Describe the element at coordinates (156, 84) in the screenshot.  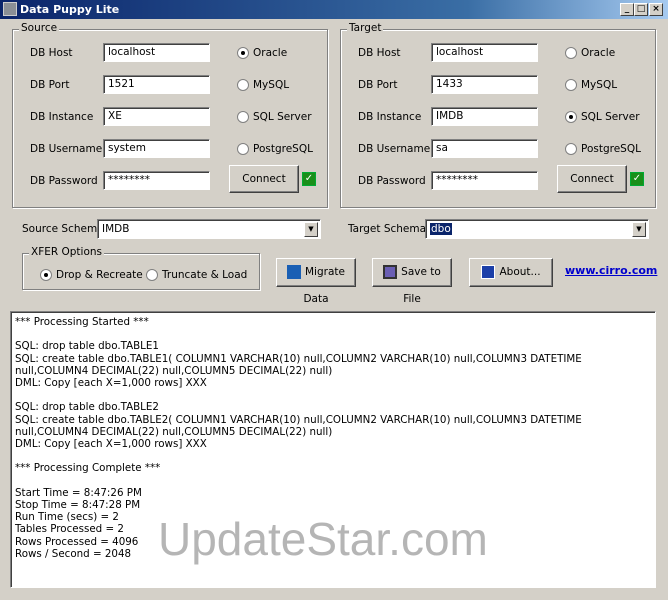
I see `field-input: 1521` at that location.